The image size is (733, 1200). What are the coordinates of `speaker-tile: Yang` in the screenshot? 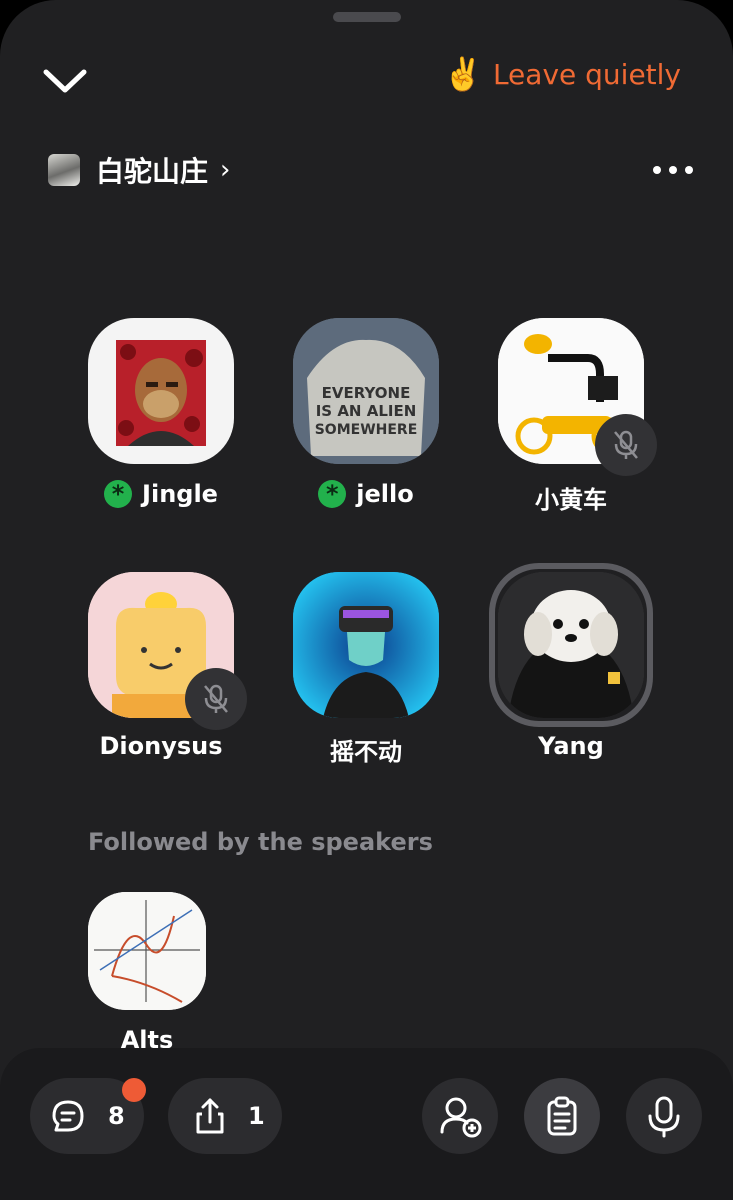 It's located at (571, 667).